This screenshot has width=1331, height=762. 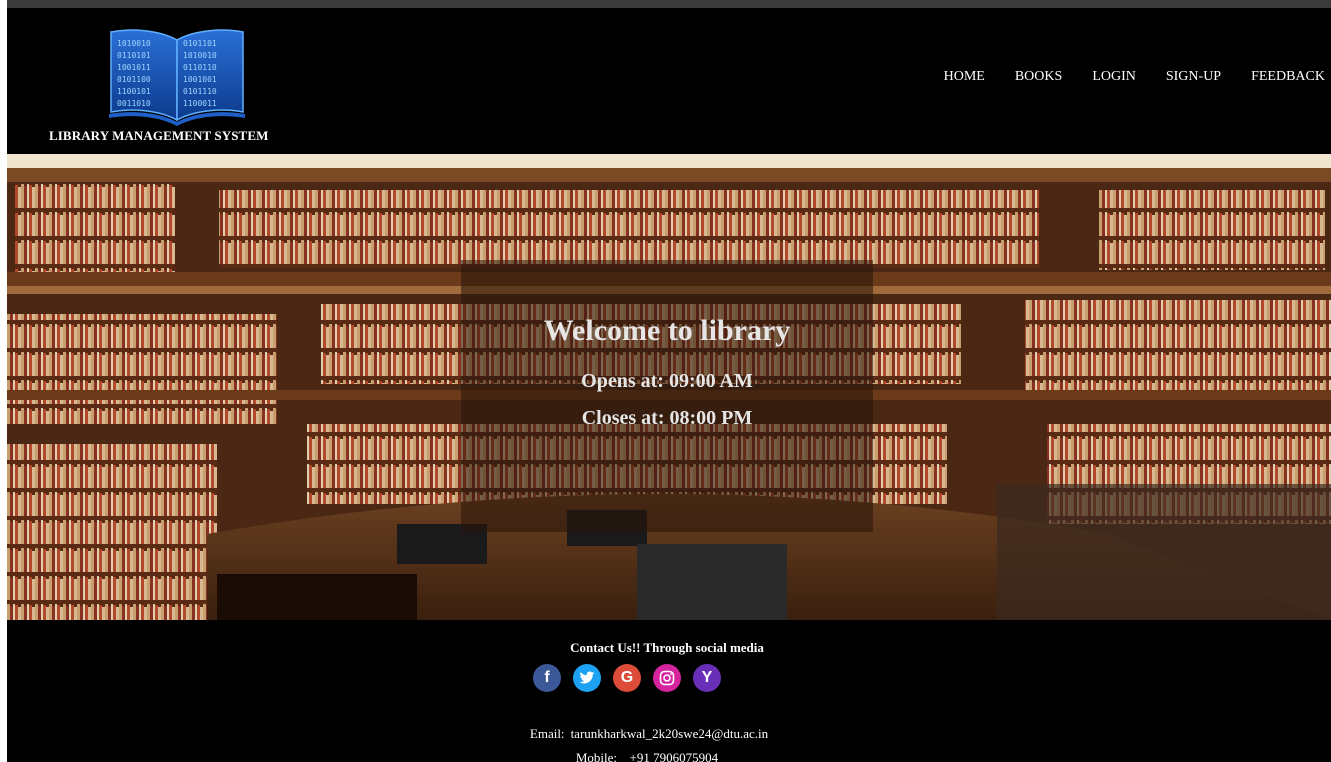 I want to click on svg-text: 0110101, so click(x=134, y=55).